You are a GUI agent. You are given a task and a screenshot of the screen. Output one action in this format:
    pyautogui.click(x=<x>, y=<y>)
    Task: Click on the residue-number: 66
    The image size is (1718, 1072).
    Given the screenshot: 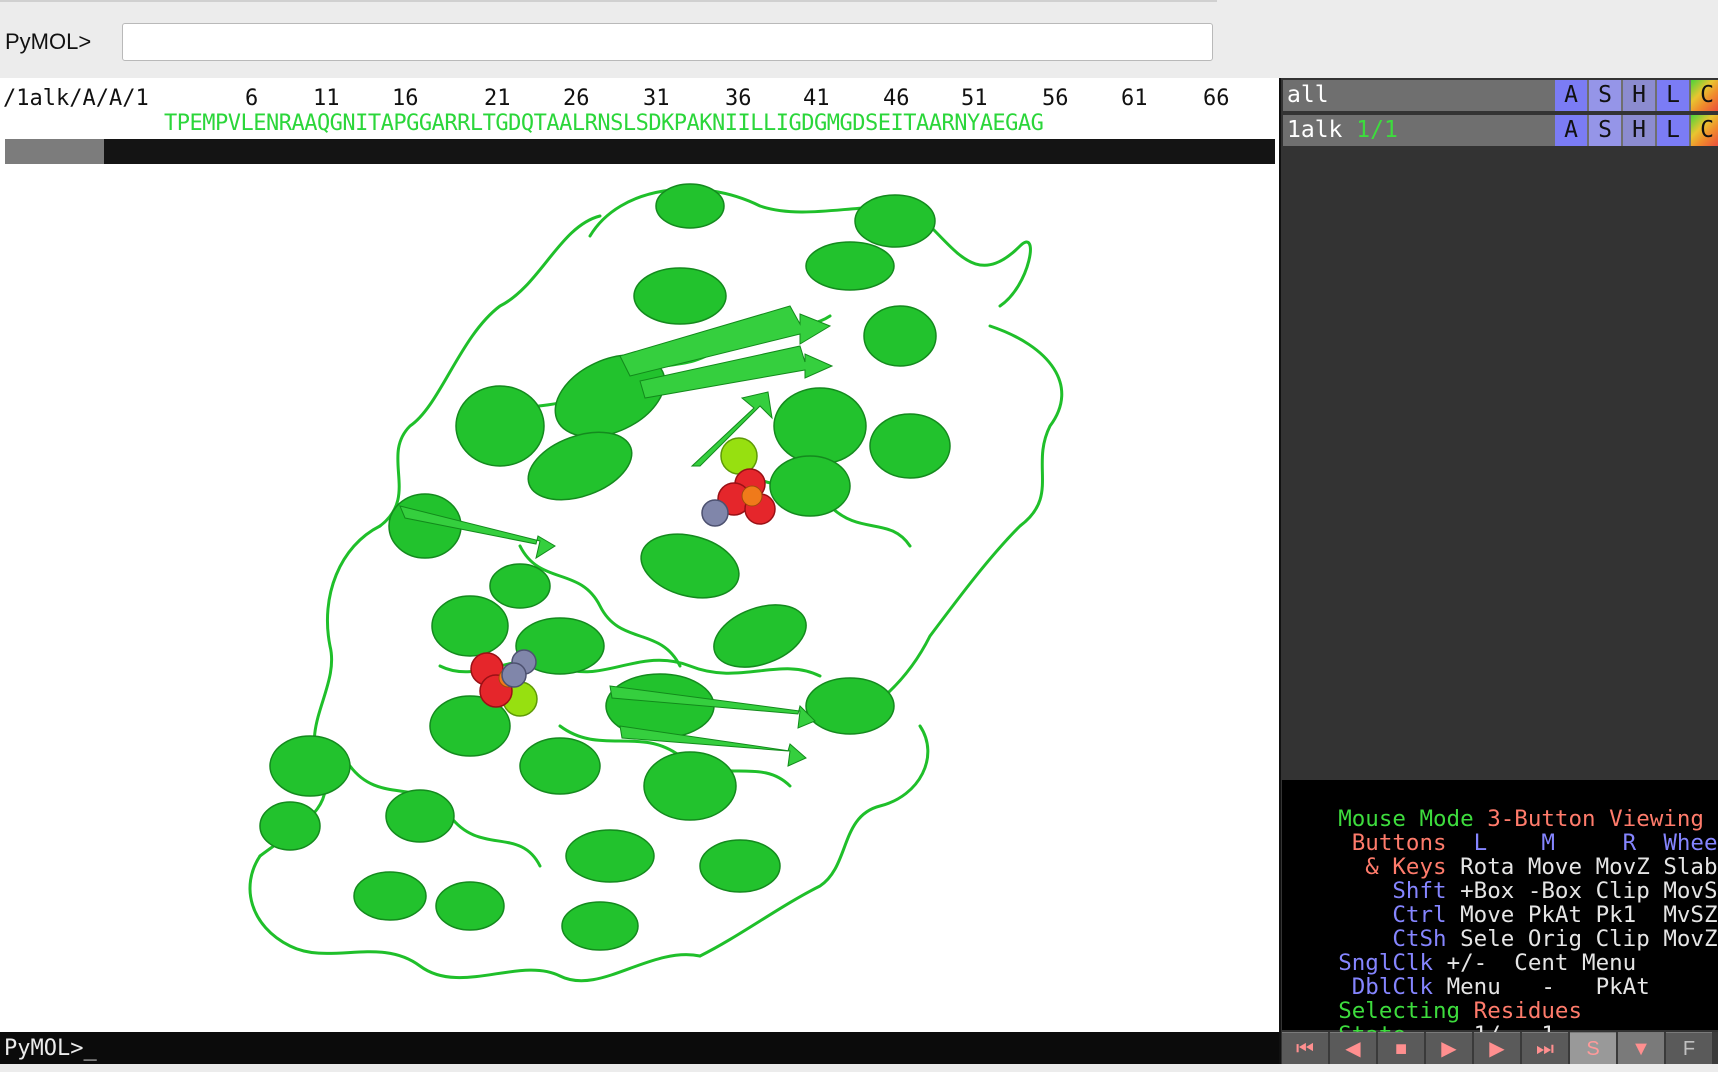 What is the action you would take?
    pyautogui.click(x=1216, y=98)
    